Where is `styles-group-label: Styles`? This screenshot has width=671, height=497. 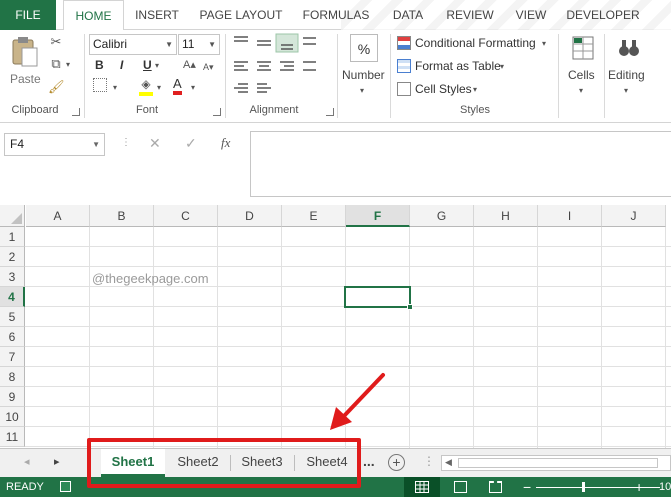
styles-group-label: Styles is located at coordinates (475, 110).